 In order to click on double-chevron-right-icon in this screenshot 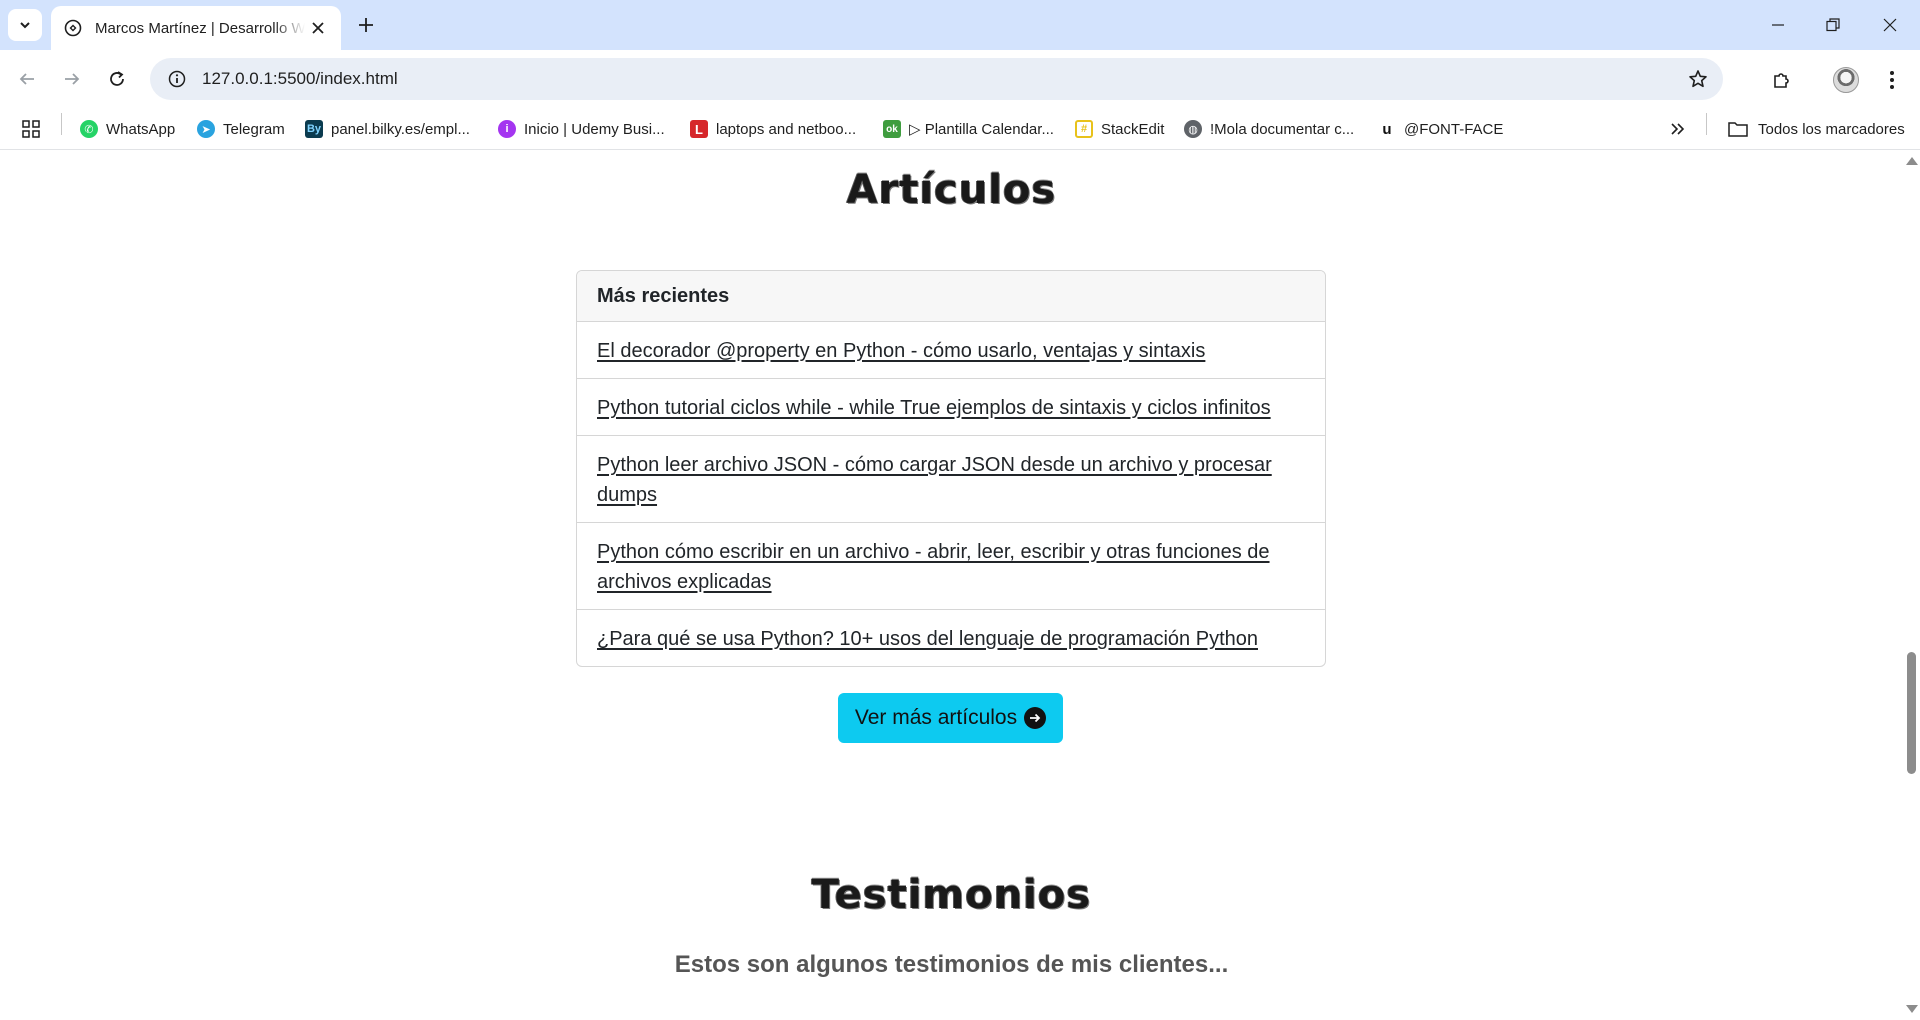, I will do `click(1678, 129)`.